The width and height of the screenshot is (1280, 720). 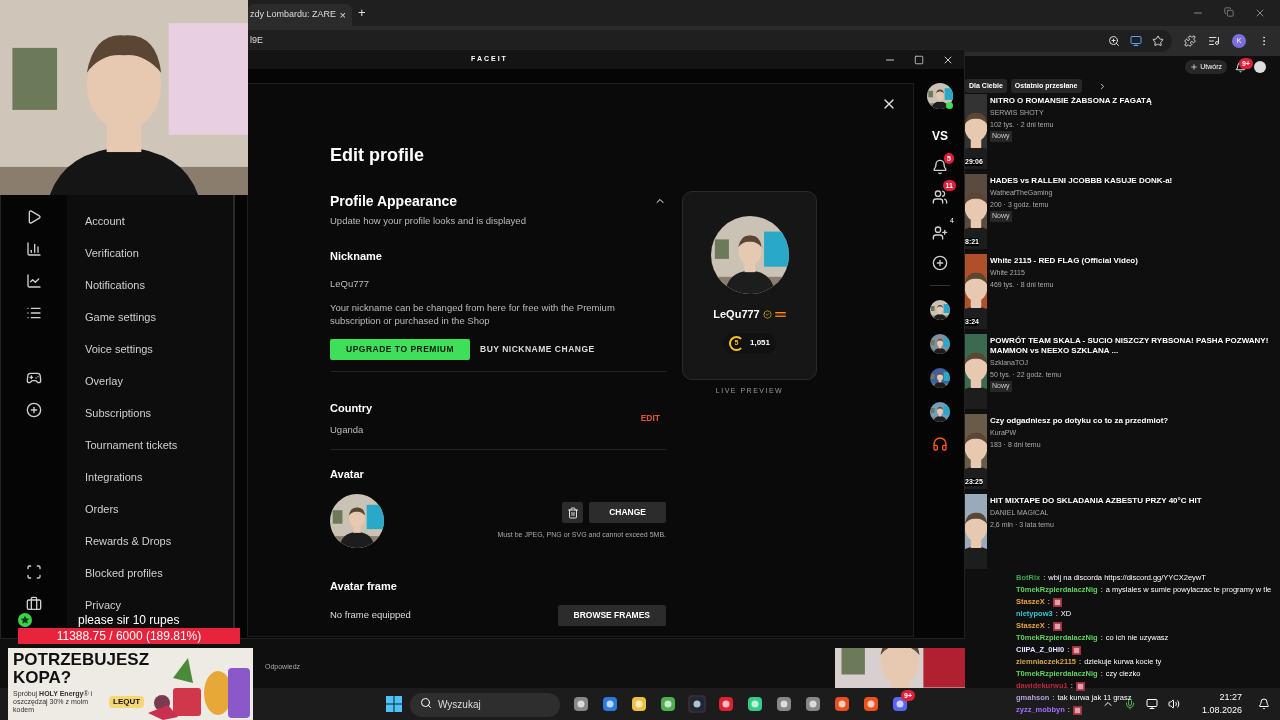 What do you see at coordinates (394, 704) in the screenshot?
I see `windows-icon` at bounding box center [394, 704].